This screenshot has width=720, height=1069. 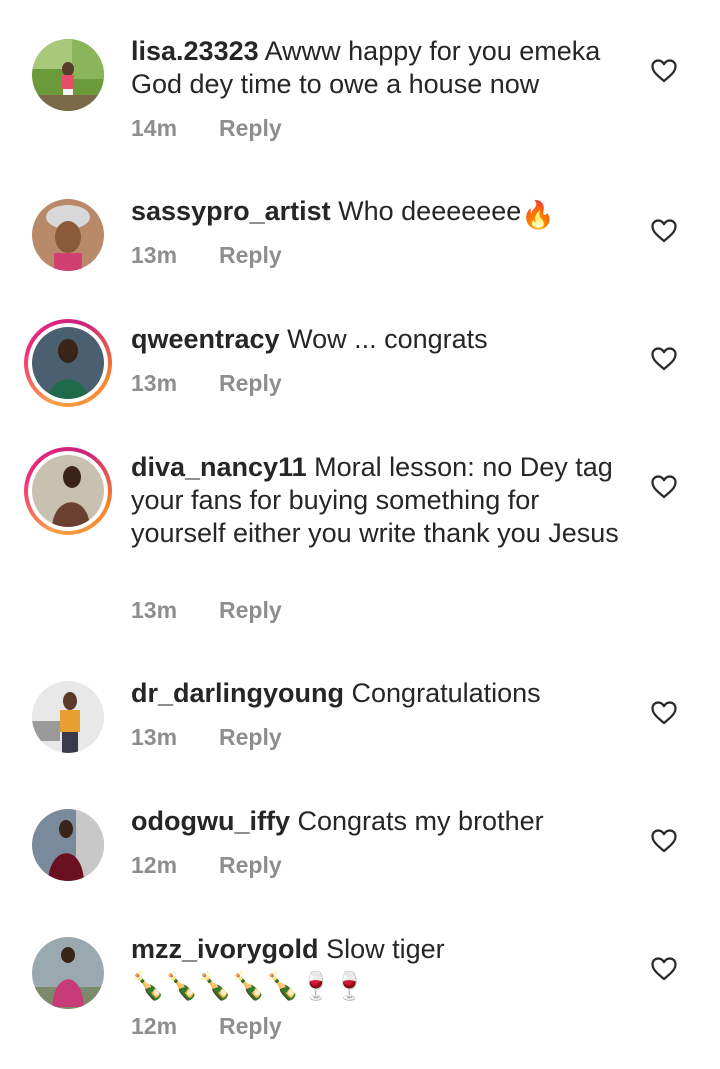 I want to click on comment-body: odogwu_iffy Congrats my brother, so click(x=376, y=821).